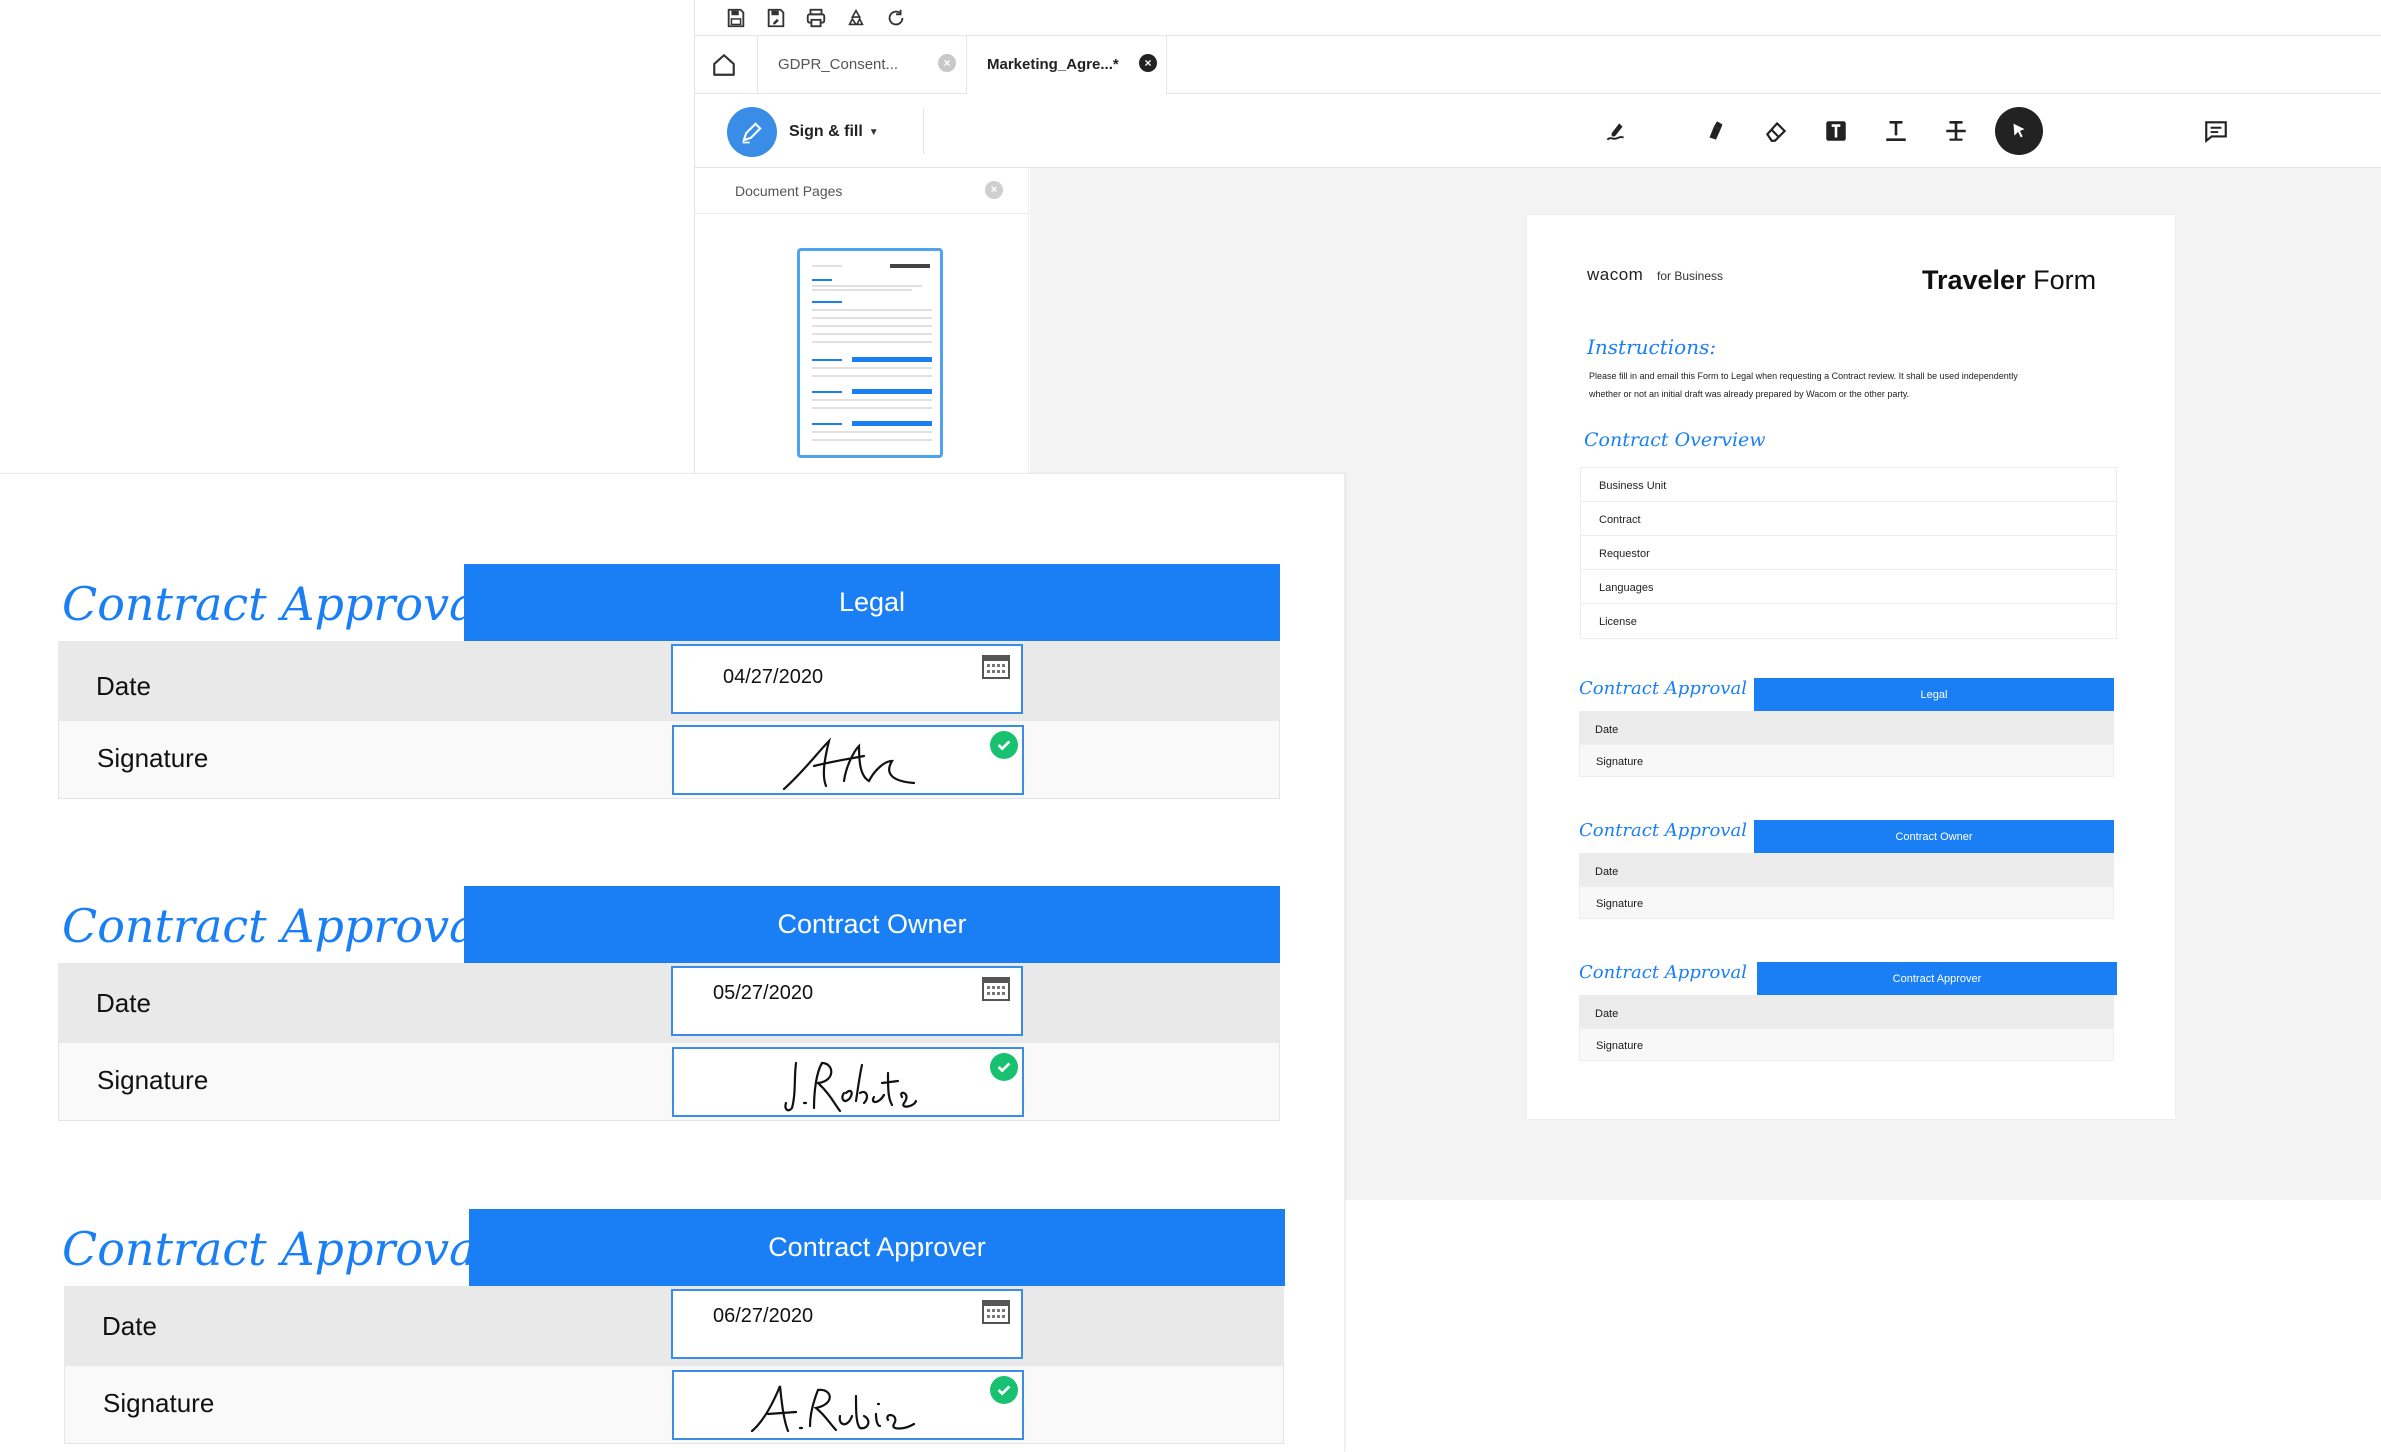 Image resolution: width=2381 pixels, height=1452 pixels. I want to click on pages-panel-title: Document Pages, so click(789, 191).